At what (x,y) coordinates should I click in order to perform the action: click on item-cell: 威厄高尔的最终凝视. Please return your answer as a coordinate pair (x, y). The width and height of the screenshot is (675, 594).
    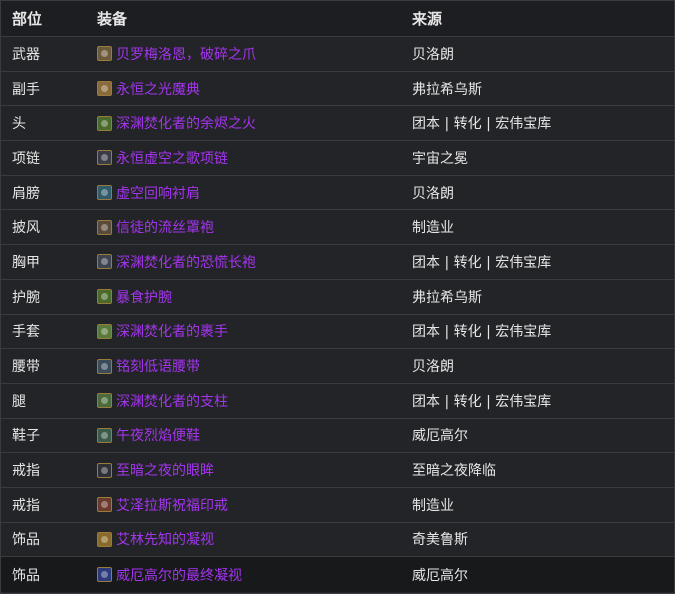
    Looking at the image, I should click on (242, 575).